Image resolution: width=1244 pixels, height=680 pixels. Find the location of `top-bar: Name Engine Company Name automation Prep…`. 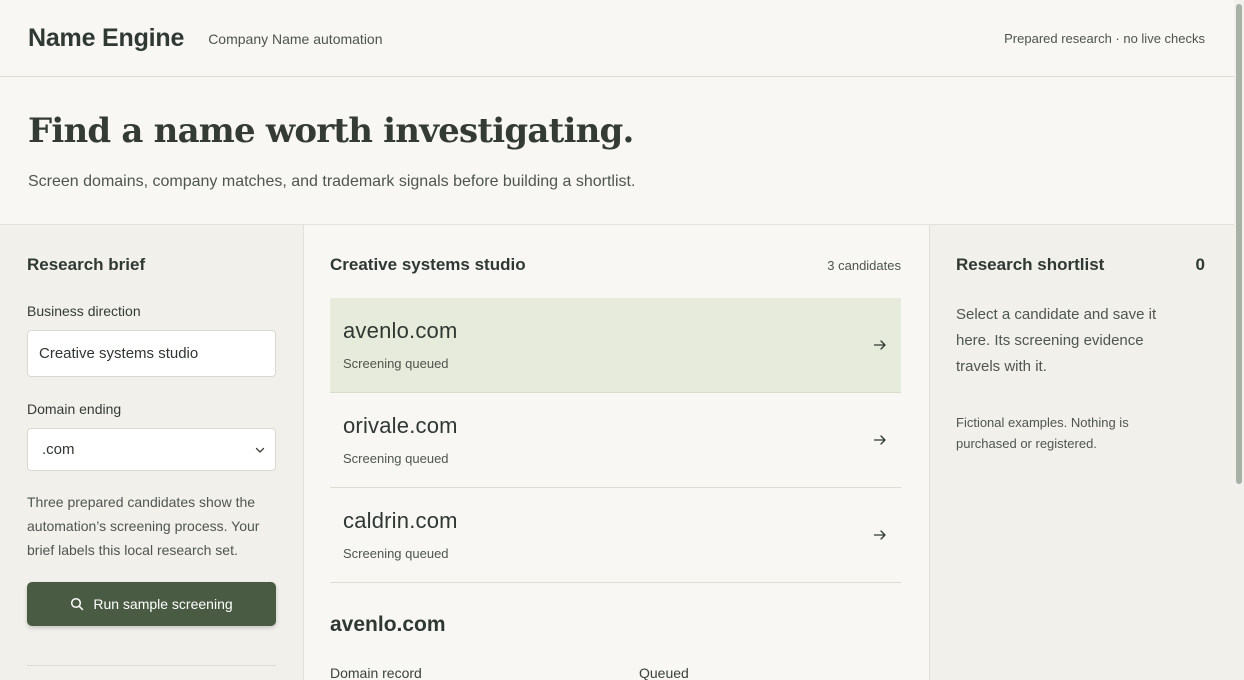

top-bar: Name Engine Company Name automation Prep… is located at coordinates (617, 38).